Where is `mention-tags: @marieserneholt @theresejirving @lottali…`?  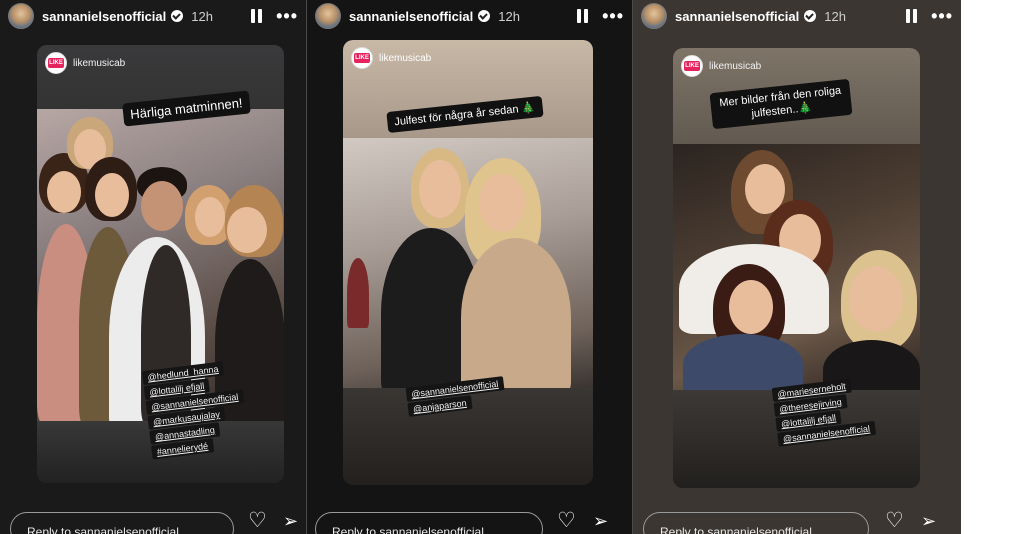
mention-tags: @marieserneholt @theresejirving @lottali… is located at coordinates (823, 411).